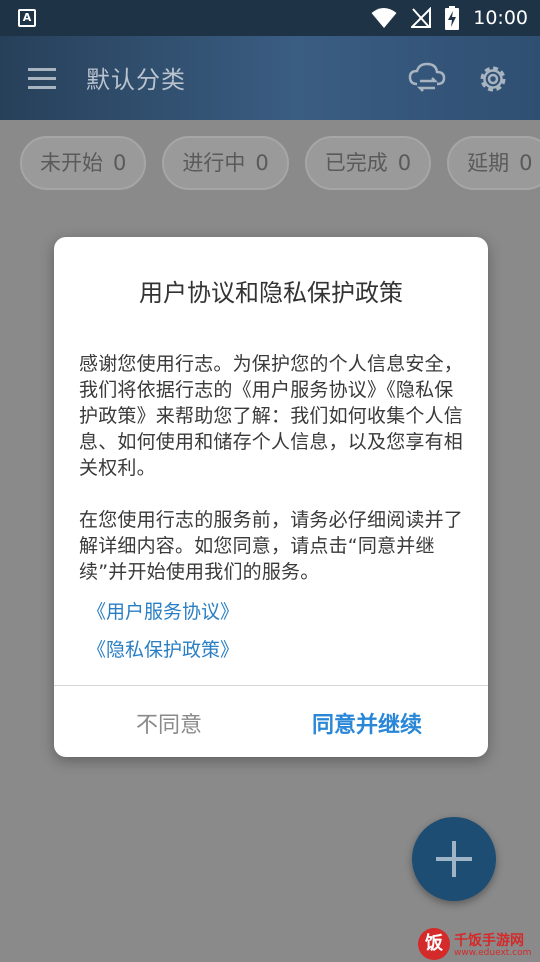 This screenshot has width=540, height=962. I want to click on chip-delayed: 延期 0, so click(493, 163).